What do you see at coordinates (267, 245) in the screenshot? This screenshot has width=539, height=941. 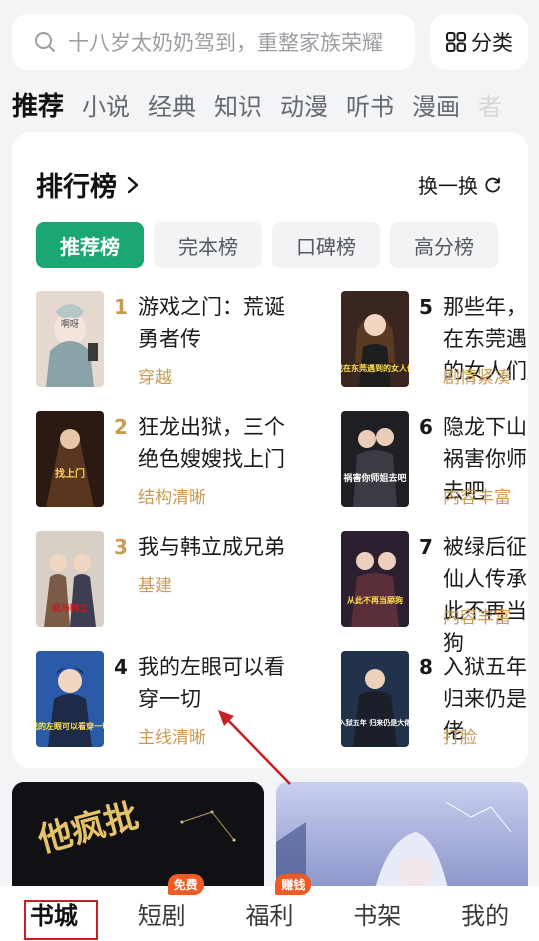 I see `ranking-chips: 推荐榜 完本榜 口碑榜 高分榜` at bounding box center [267, 245].